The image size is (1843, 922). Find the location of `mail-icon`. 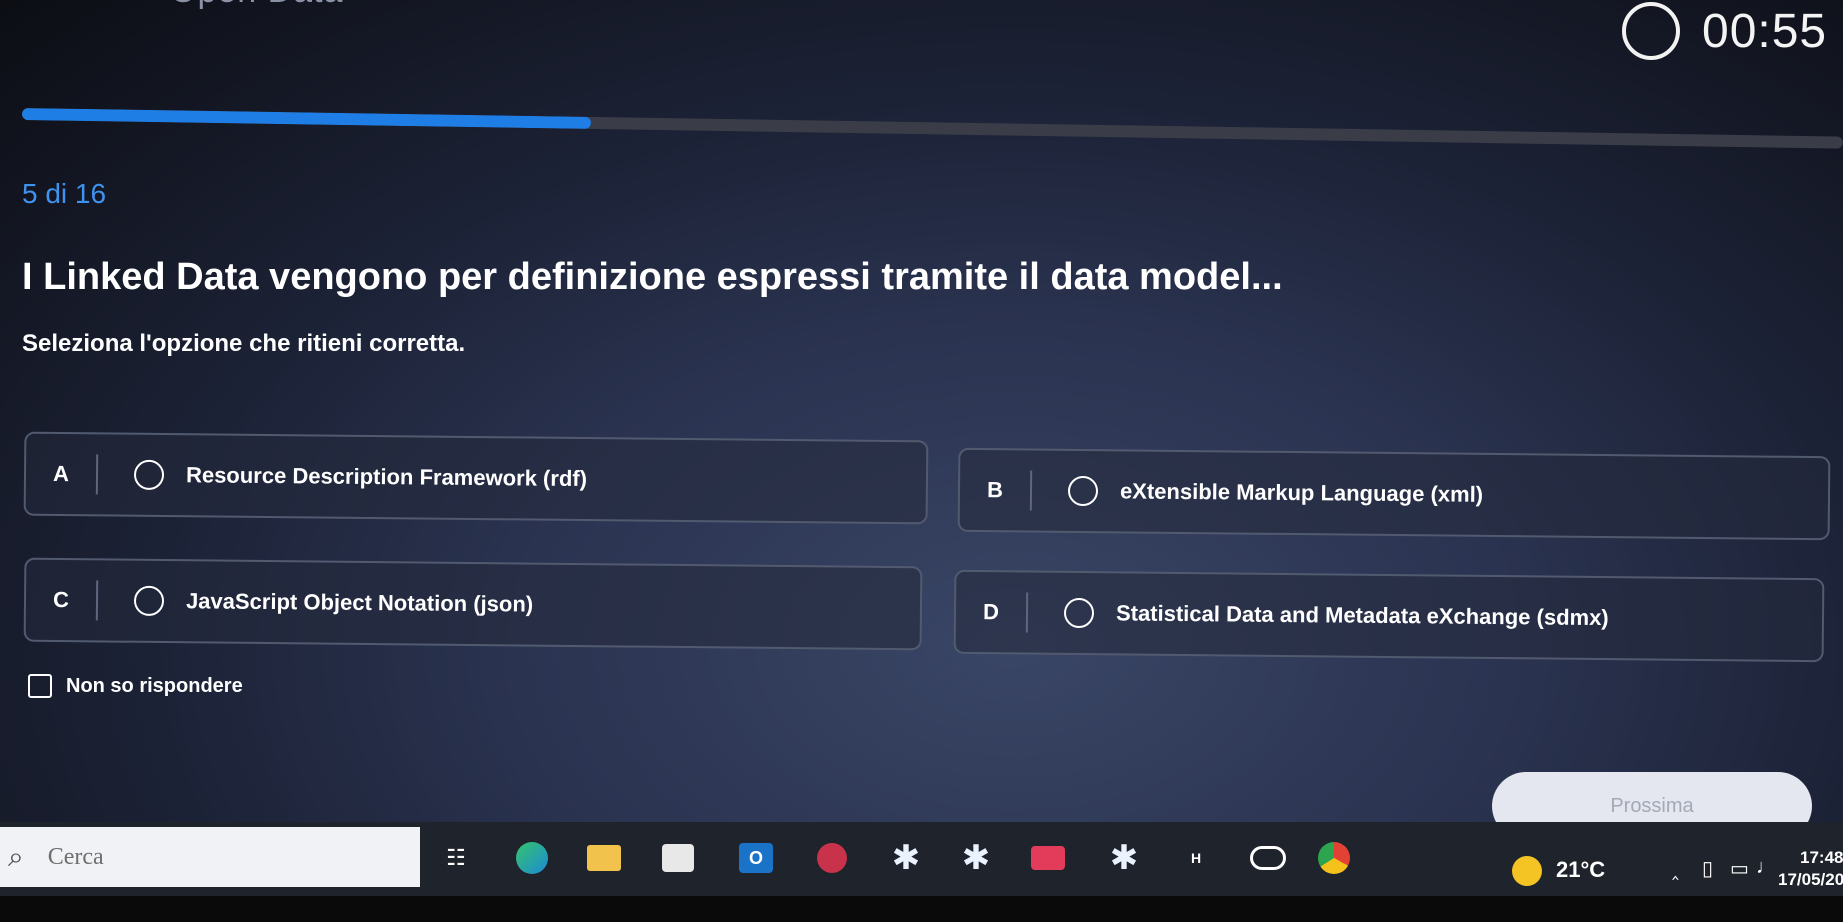

mail-icon is located at coordinates (1048, 858).